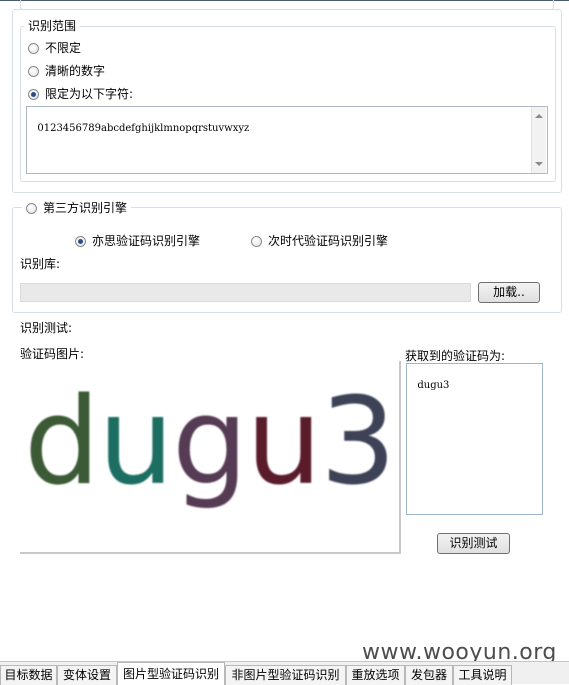 The image size is (569, 685). I want to click on result-label: 获取到的验证码为:, so click(455, 356).